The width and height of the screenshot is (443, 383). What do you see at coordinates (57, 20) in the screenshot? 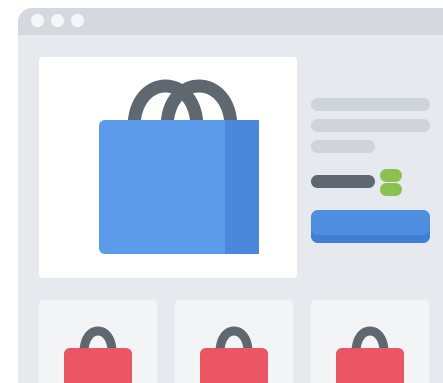
I see `window-control-minimize` at bounding box center [57, 20].